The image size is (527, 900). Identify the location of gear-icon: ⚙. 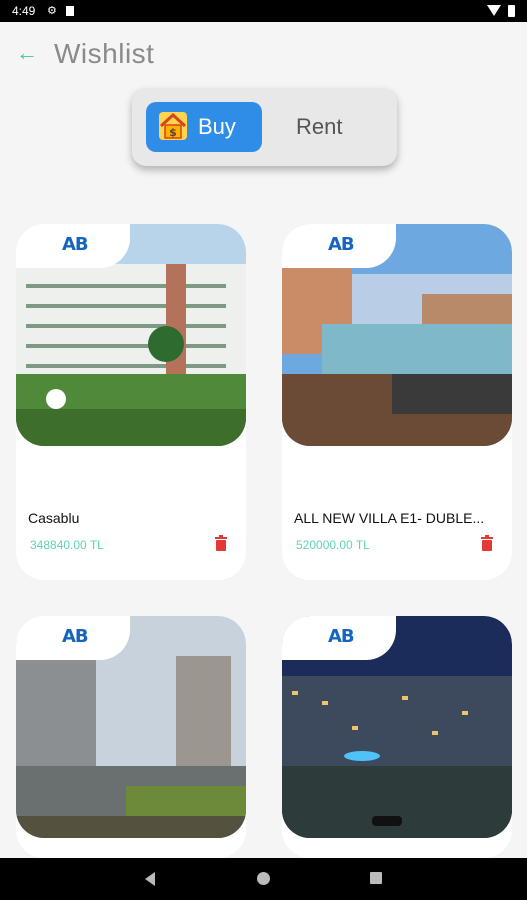
(52, 11).